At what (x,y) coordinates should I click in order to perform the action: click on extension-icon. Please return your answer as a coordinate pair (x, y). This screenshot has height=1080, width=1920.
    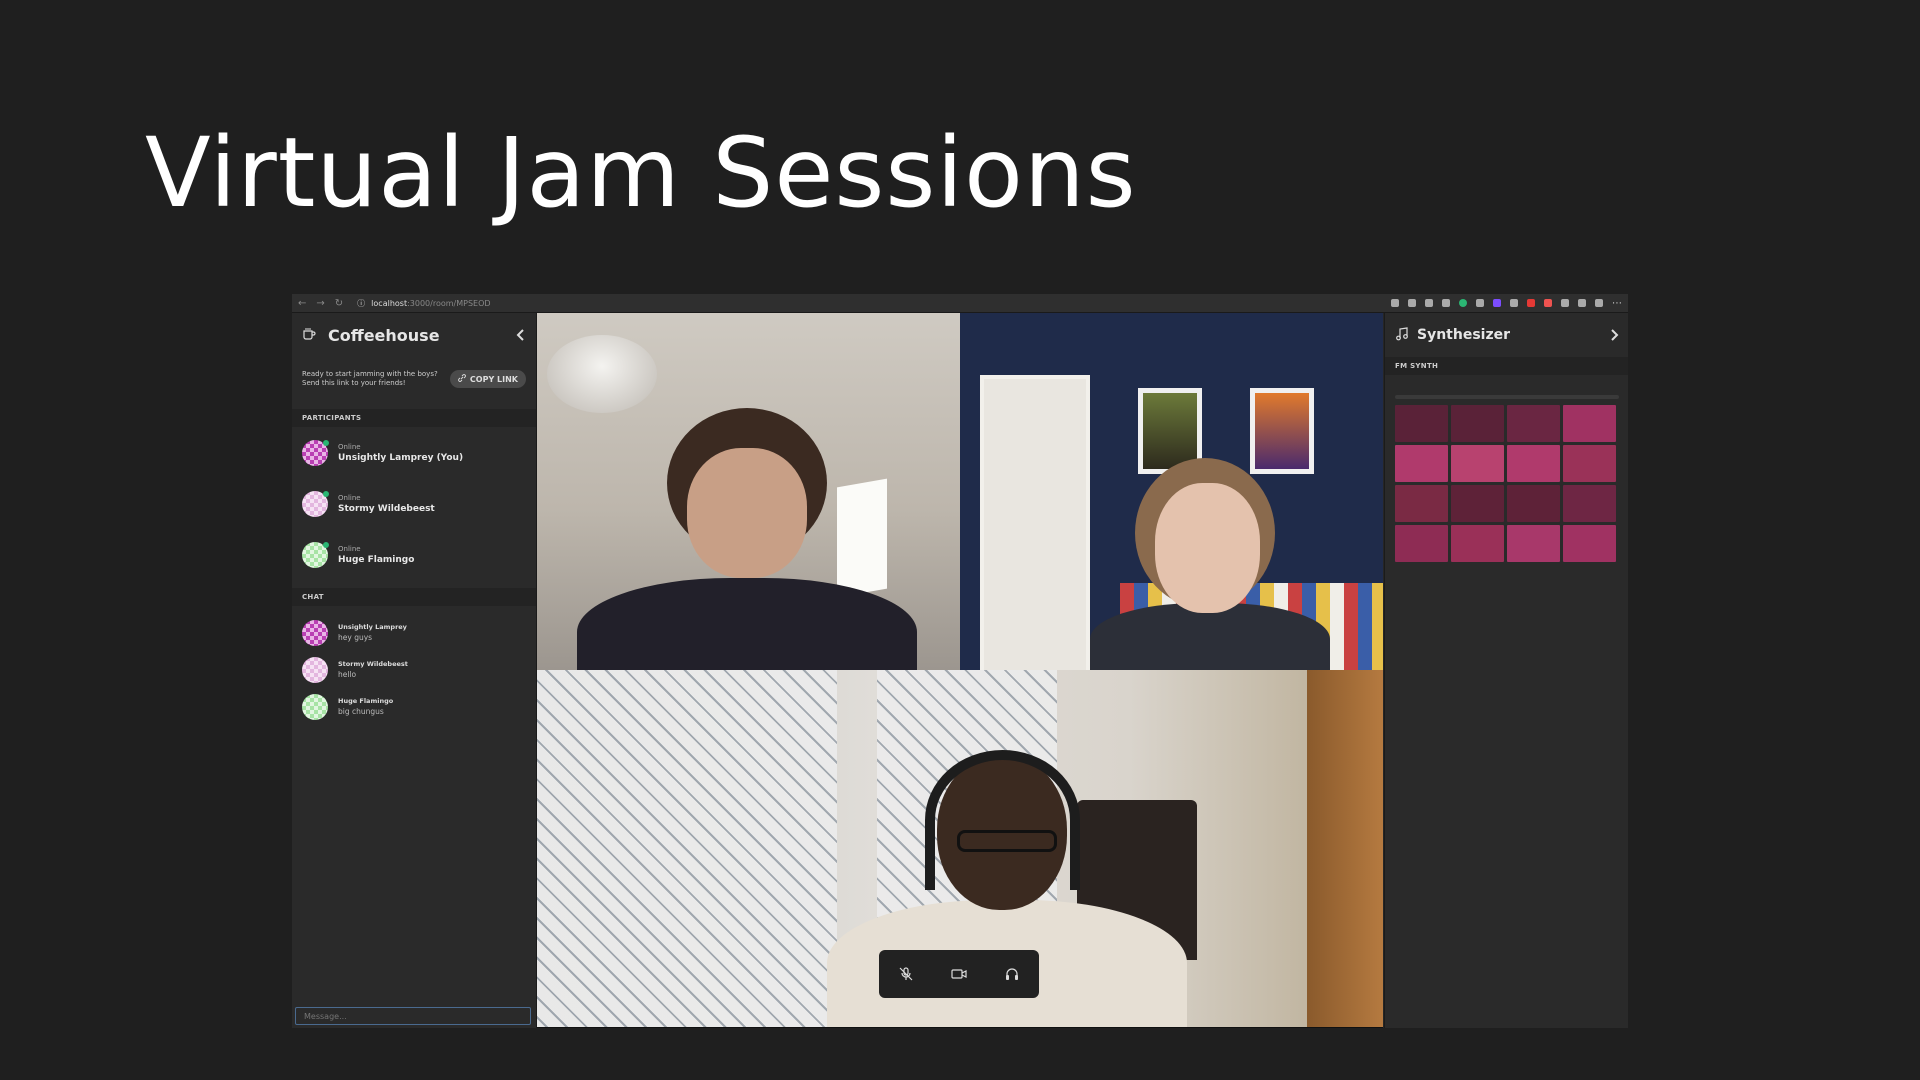
    Looking at the image, I should click on (1429, 303).